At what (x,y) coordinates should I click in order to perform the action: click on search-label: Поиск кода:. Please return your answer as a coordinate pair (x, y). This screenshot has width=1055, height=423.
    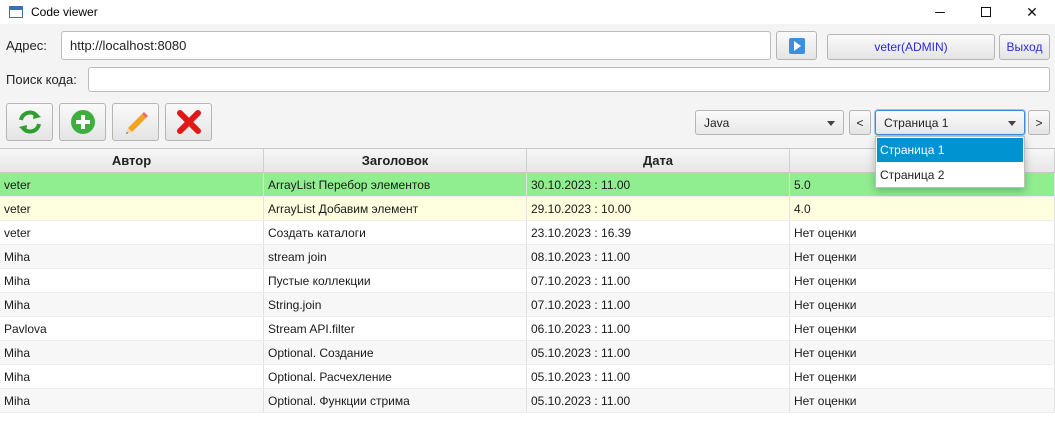
    Looking at the image, I should click on (41, 79).